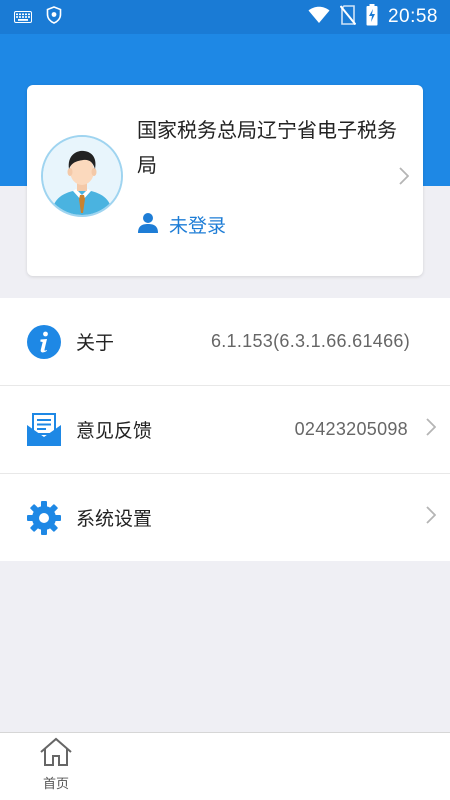 Image resolution: width=450 pixels, height=800 pixels. Describe the element at coordinates (319, 17) in the screenshot. I see `wifi-icon` at that location.